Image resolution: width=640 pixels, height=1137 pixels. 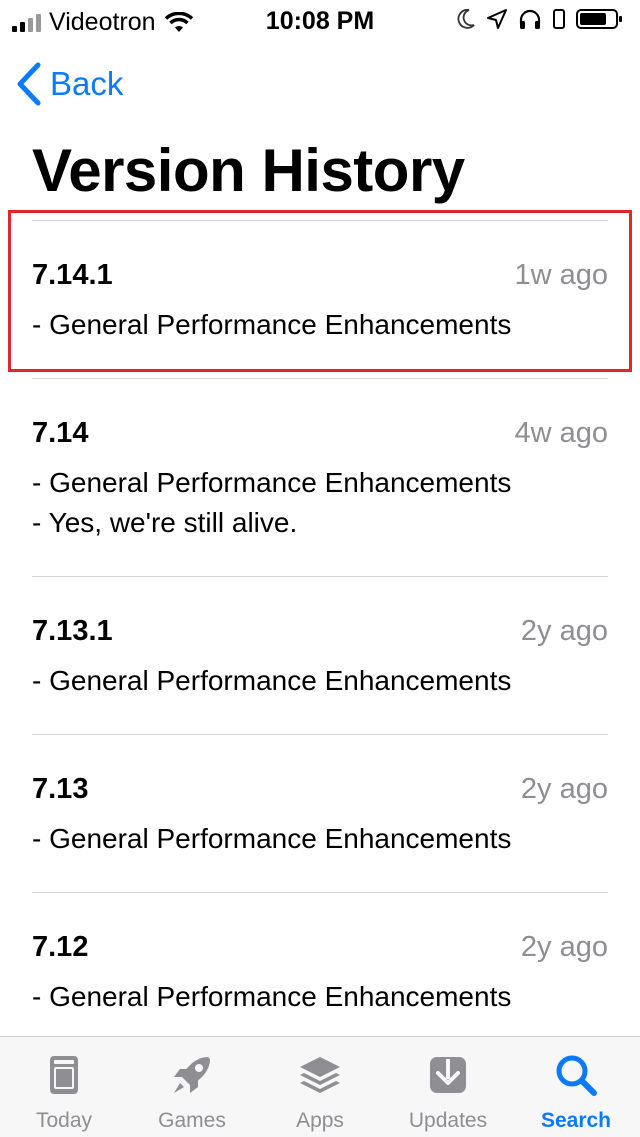 What do you see at coordinates (64, 1120) in the screenshot?
I see `tab-label: Today` at bounding box center [64, 1120].